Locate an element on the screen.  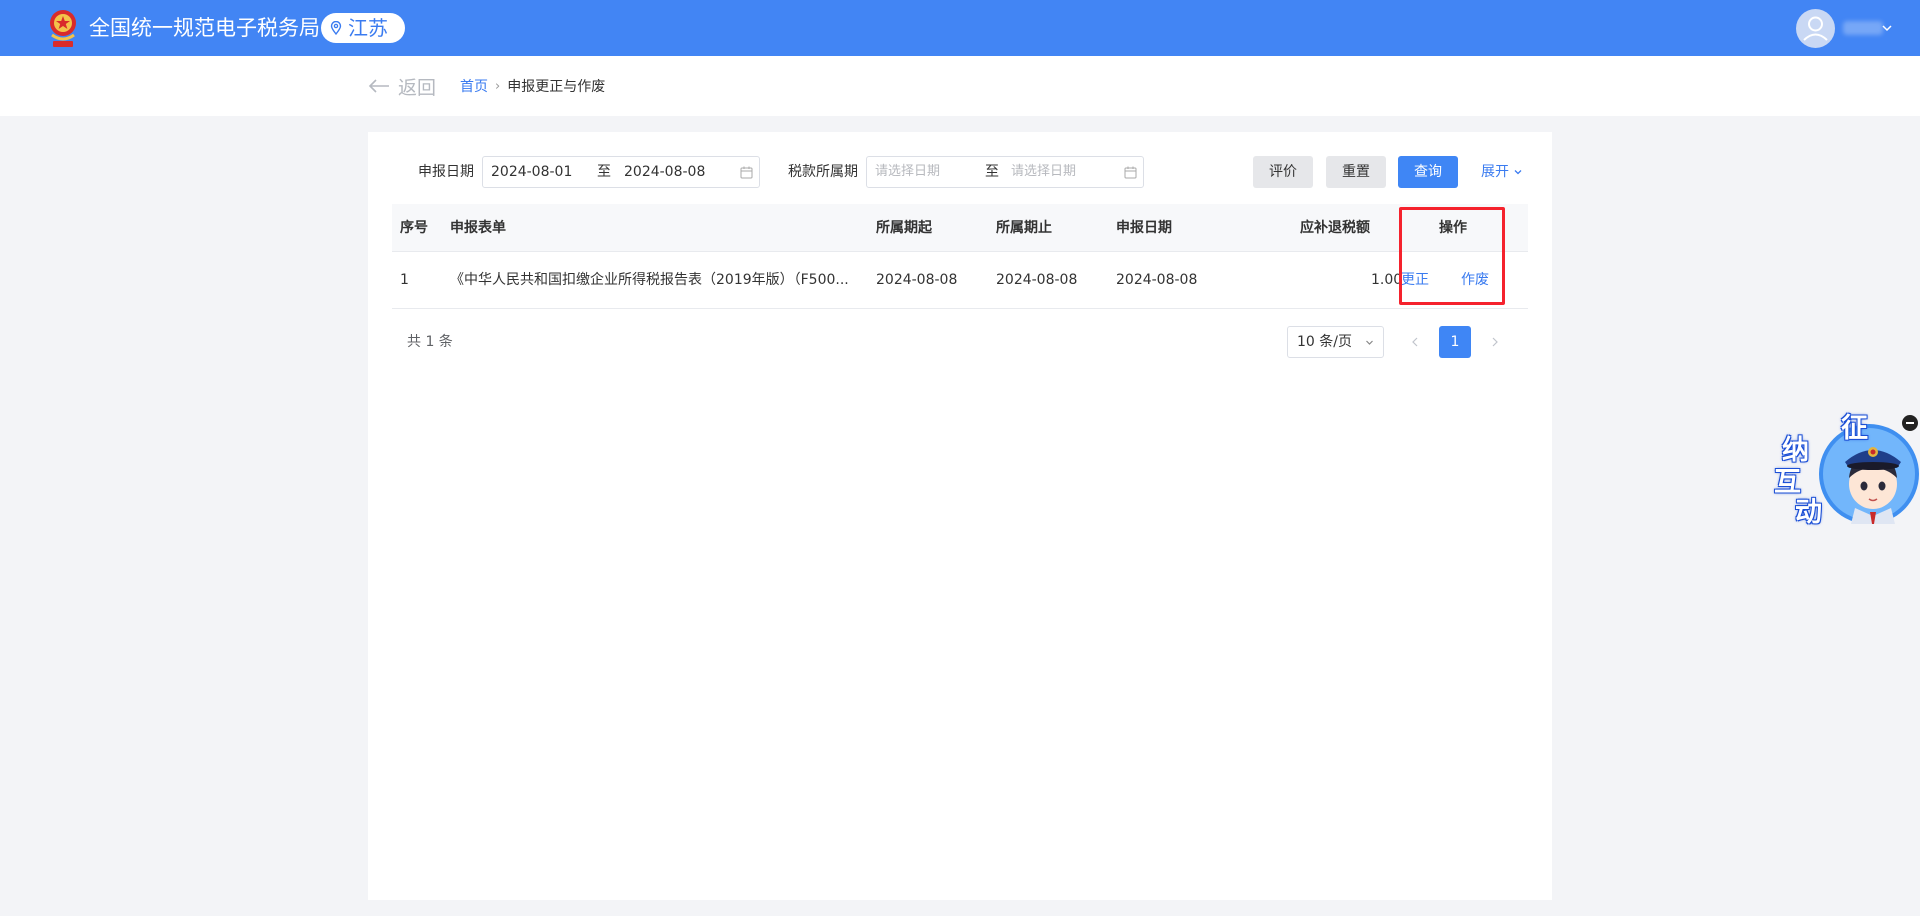
sub-navigation-bar: 返回 首页 › 申报更正与作废 is located at coordinates (960, 86).